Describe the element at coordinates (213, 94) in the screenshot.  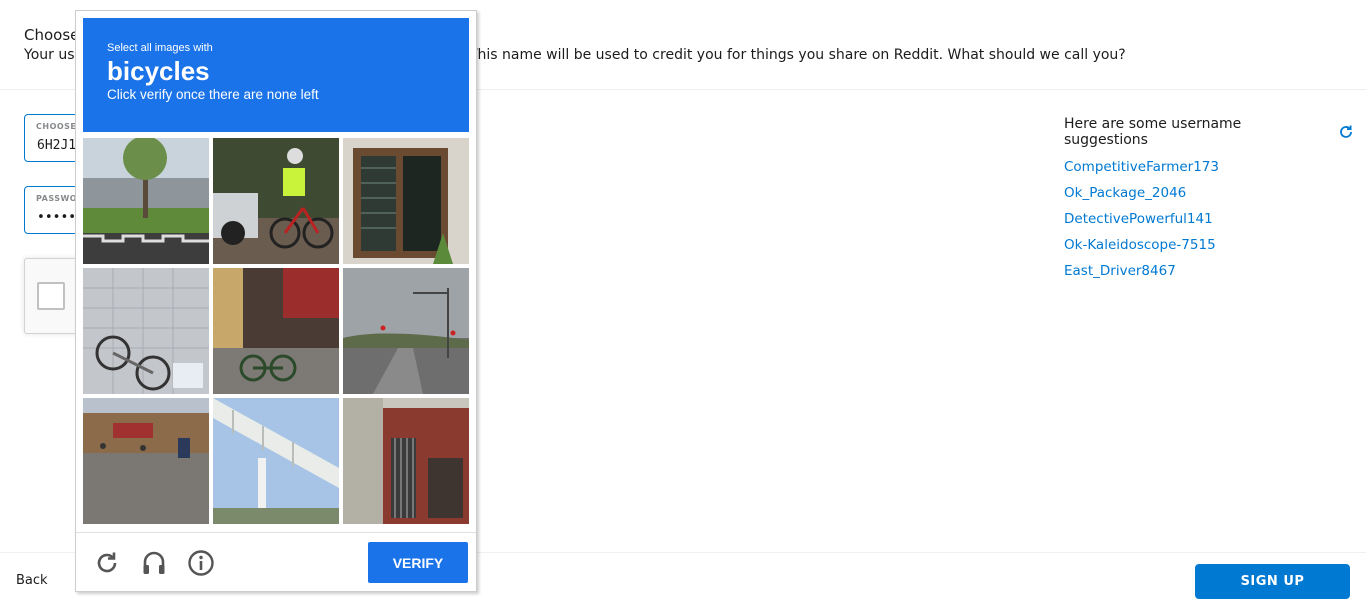
I see `captcha-sub-instruction: Click verify once there are none left` at that location.